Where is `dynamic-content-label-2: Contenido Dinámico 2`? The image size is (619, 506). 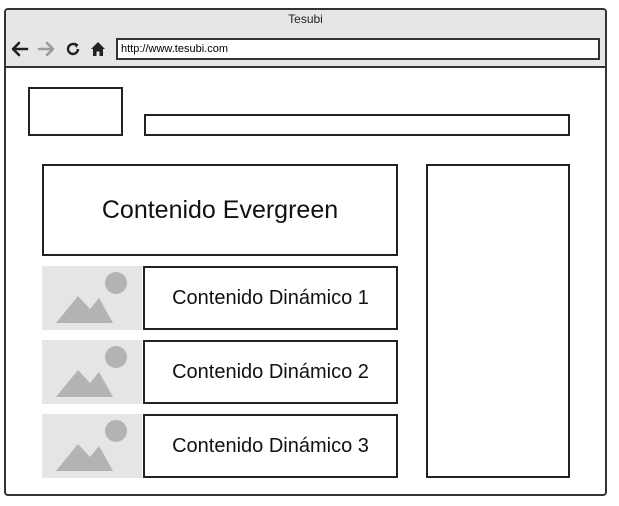
dynamic-content-label-2: Contenido Dinámico 2 is located at coordinates (270, 371).